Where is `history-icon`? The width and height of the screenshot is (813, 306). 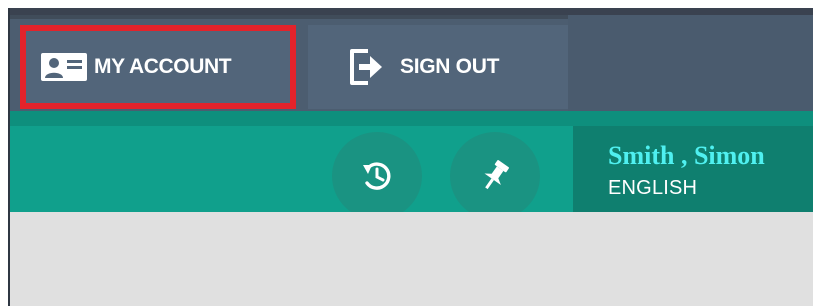
history-icon is located at coordinates (377, 176).